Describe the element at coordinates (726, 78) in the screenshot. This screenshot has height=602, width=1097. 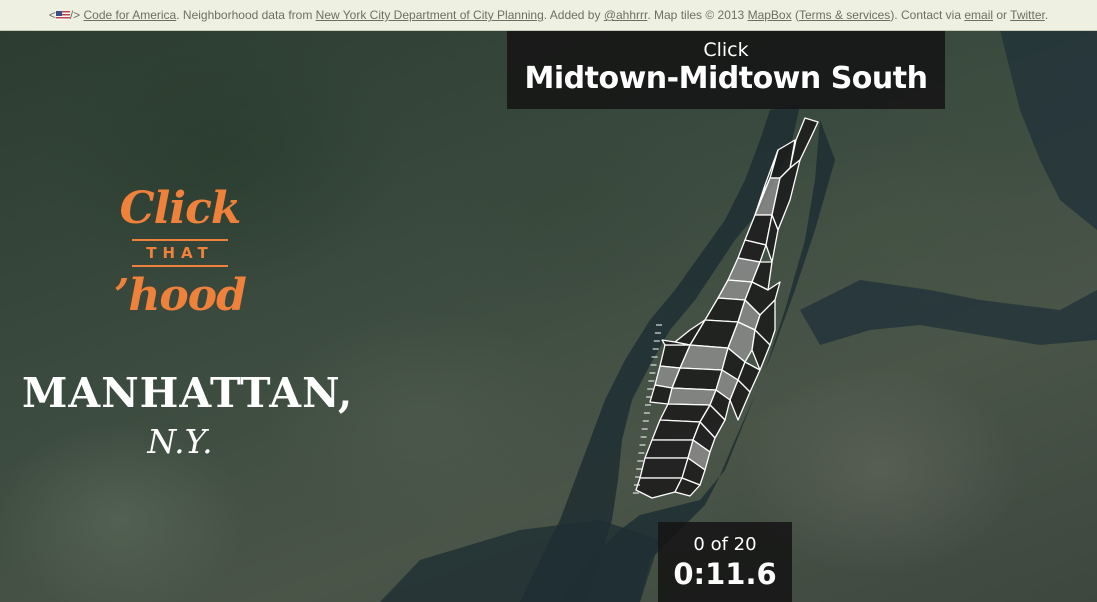
I see `target-neighborhood-name: Midtown-Midtown South` at that location.